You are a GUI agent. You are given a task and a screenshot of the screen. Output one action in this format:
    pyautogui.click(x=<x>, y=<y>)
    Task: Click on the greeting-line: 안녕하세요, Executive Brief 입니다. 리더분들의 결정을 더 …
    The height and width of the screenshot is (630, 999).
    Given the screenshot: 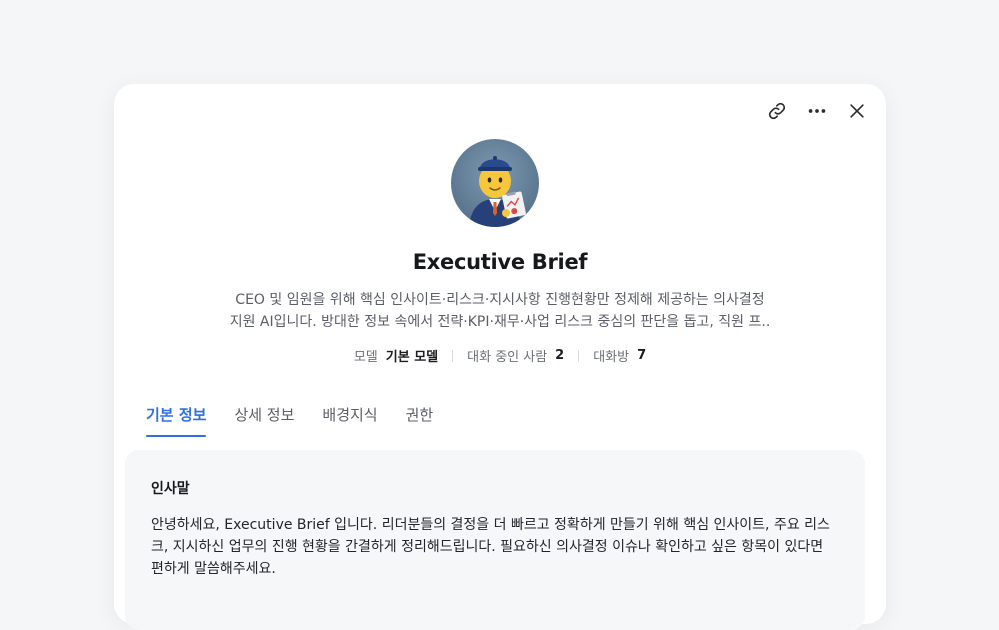 What is the action you would take?
    pyautogui.click(x=490, y=525)
    